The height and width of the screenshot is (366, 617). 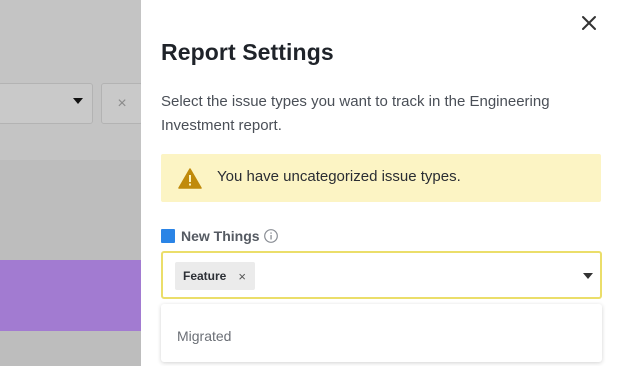 I want to click on warning-banner: You have uncategorized issue types., so click(x=381, y=178).